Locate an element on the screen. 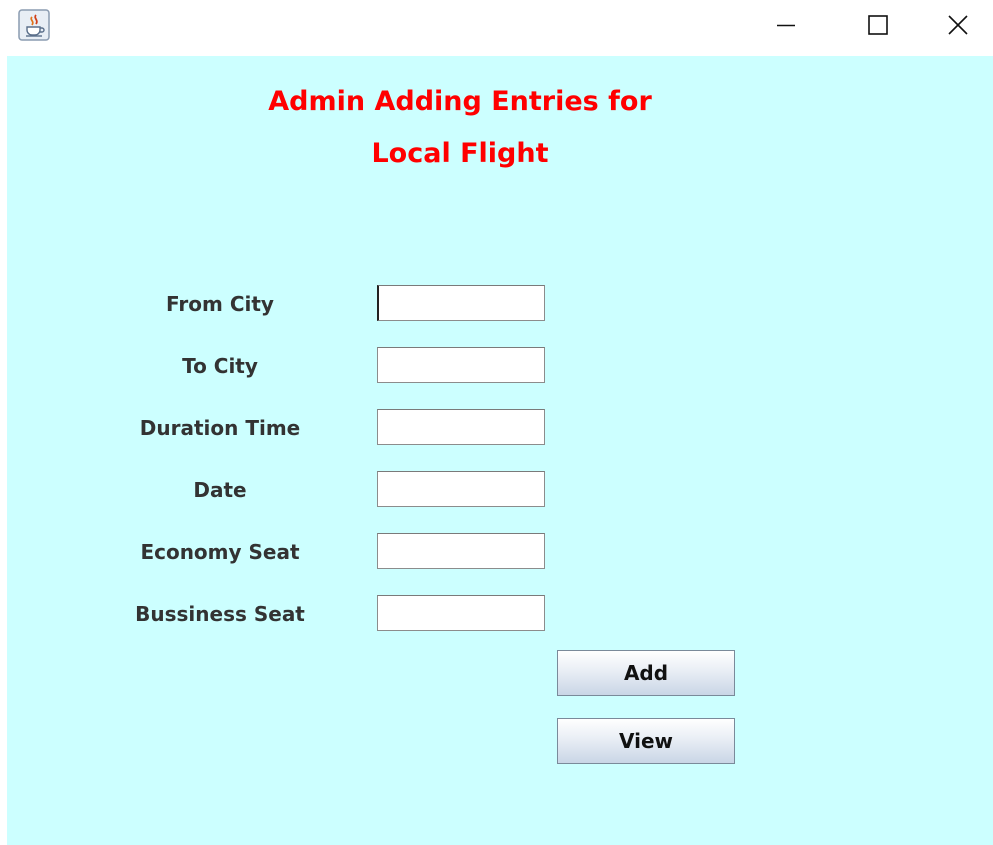 The image size is (993, 845). business-seat-input is located at coordinates (461, 613).